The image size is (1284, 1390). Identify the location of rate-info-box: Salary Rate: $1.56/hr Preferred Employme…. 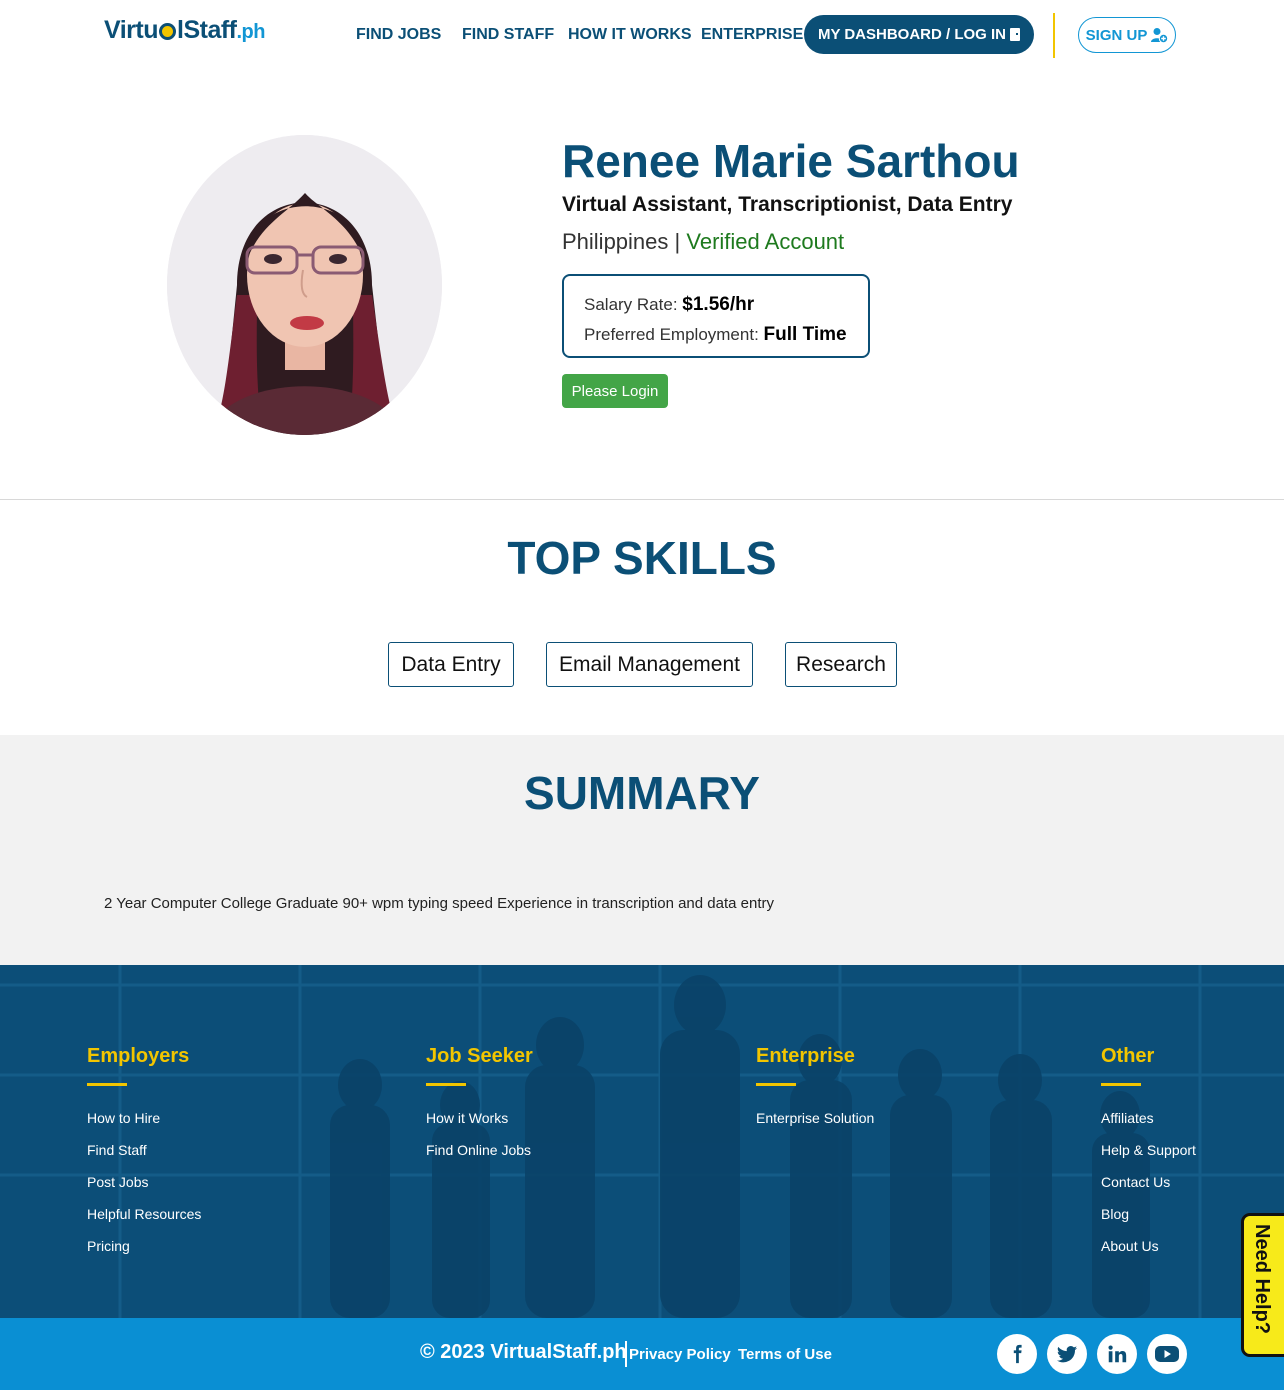
(716, 316).